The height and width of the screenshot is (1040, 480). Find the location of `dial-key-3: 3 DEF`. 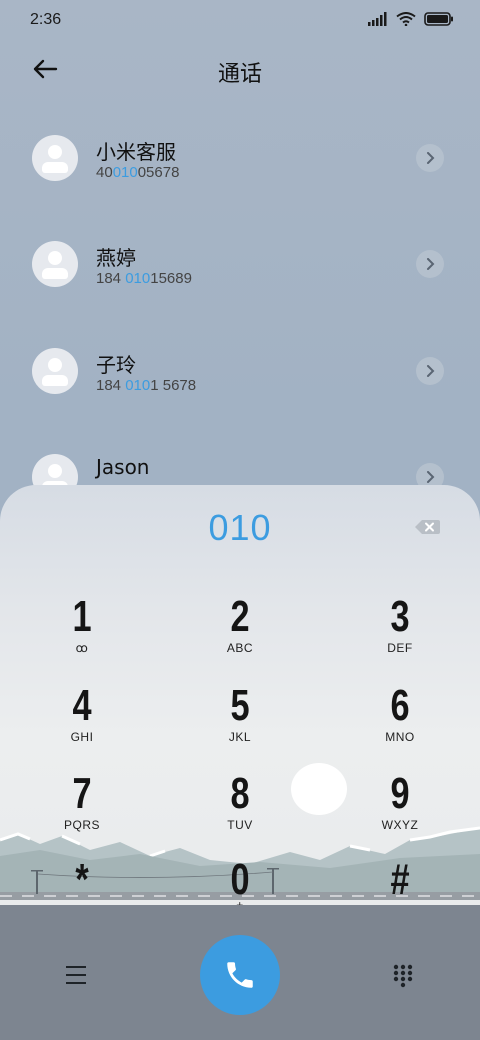

dial-key-3: 3 DEF is located at coordinates (400, 635).